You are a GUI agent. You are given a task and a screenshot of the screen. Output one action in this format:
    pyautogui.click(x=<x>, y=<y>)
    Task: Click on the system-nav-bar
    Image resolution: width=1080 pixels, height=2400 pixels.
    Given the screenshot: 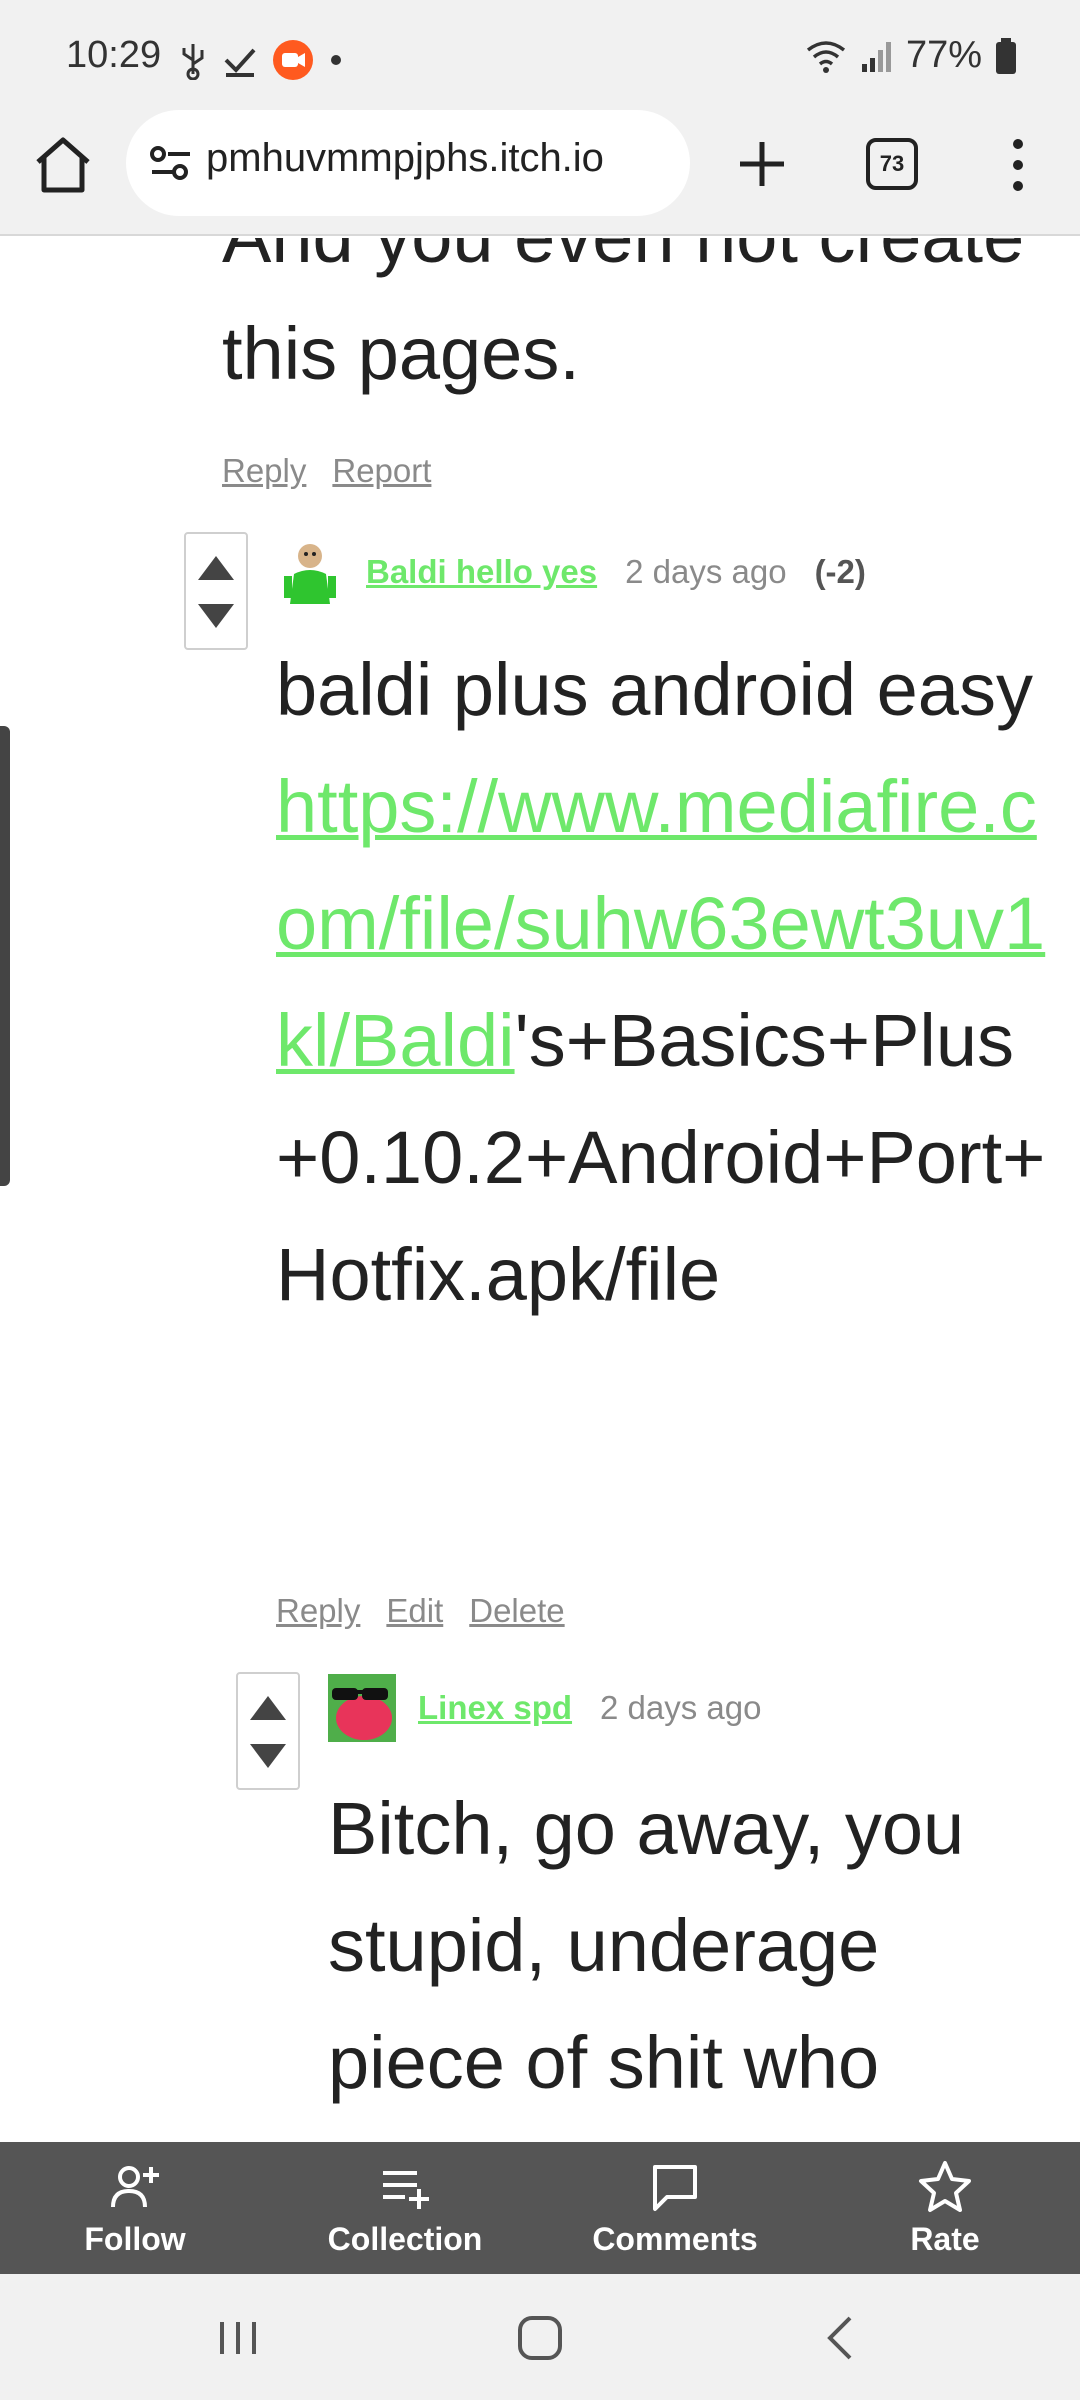 What is the action you would take?
    pyautogui.click(x=540, y=2337)
    